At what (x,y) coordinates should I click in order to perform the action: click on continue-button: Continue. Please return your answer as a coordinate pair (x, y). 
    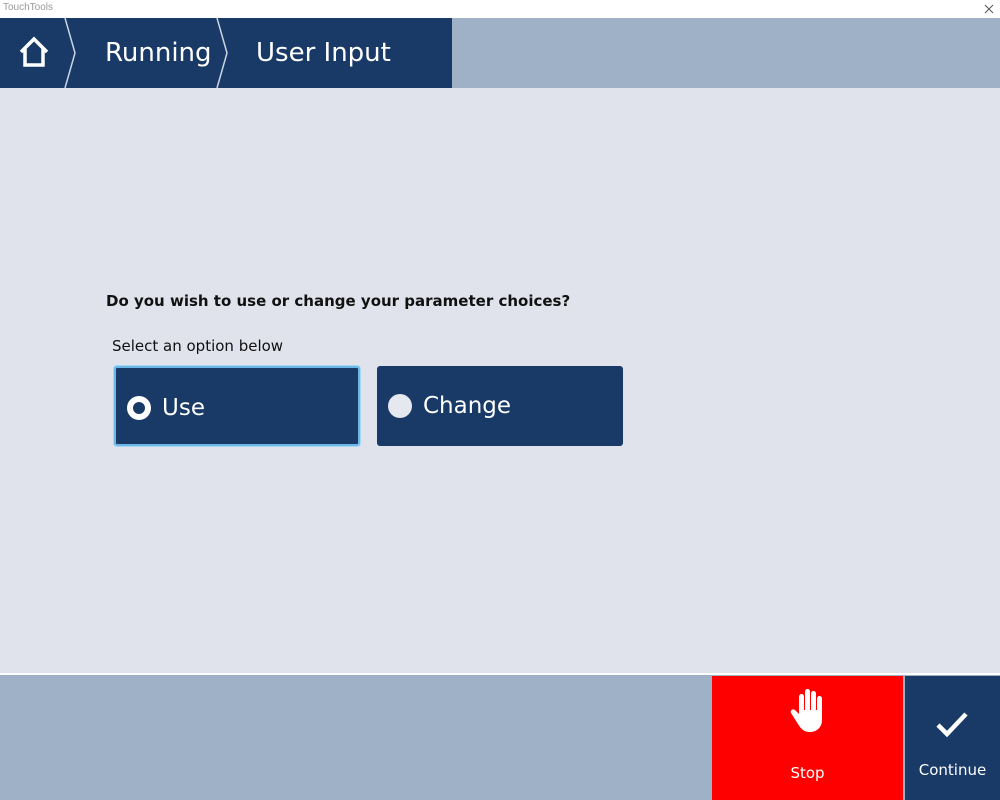
    Looking at the image, I should click on (952, 738).